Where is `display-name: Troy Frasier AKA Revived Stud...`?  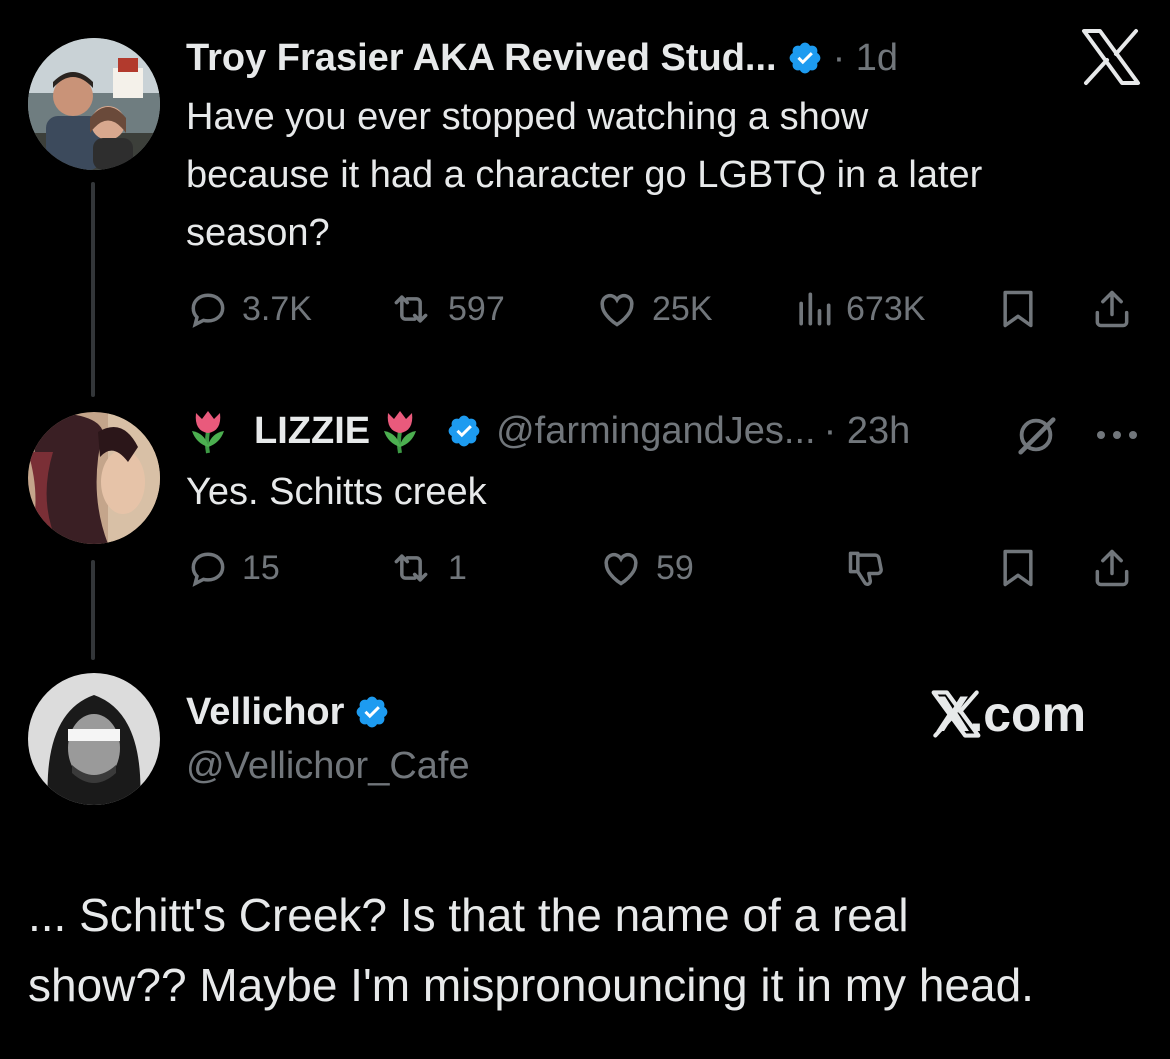
display-name: Troy Frasier AKA Revived Stud... is located at coordinates (481, 58).